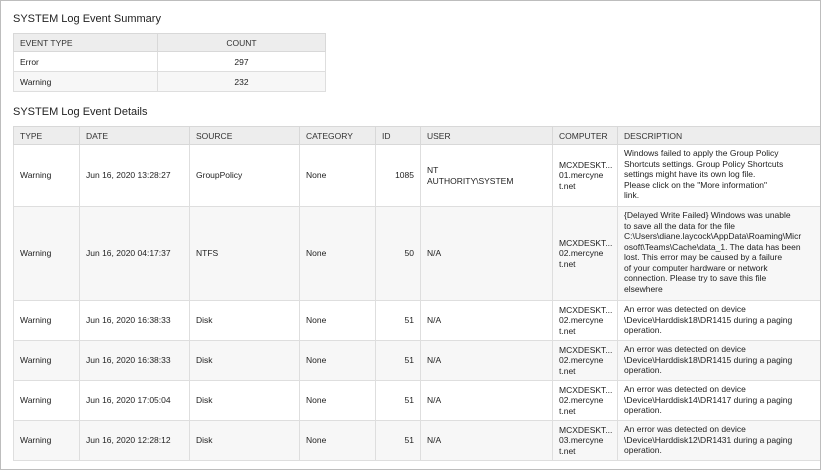 Image resolution: width=821 pixels, height=470 pixels. What do you see at coordinates (85, 61) in the screenshot?
I see `summary-type-cell: Error` at bounding box center [85, 61].